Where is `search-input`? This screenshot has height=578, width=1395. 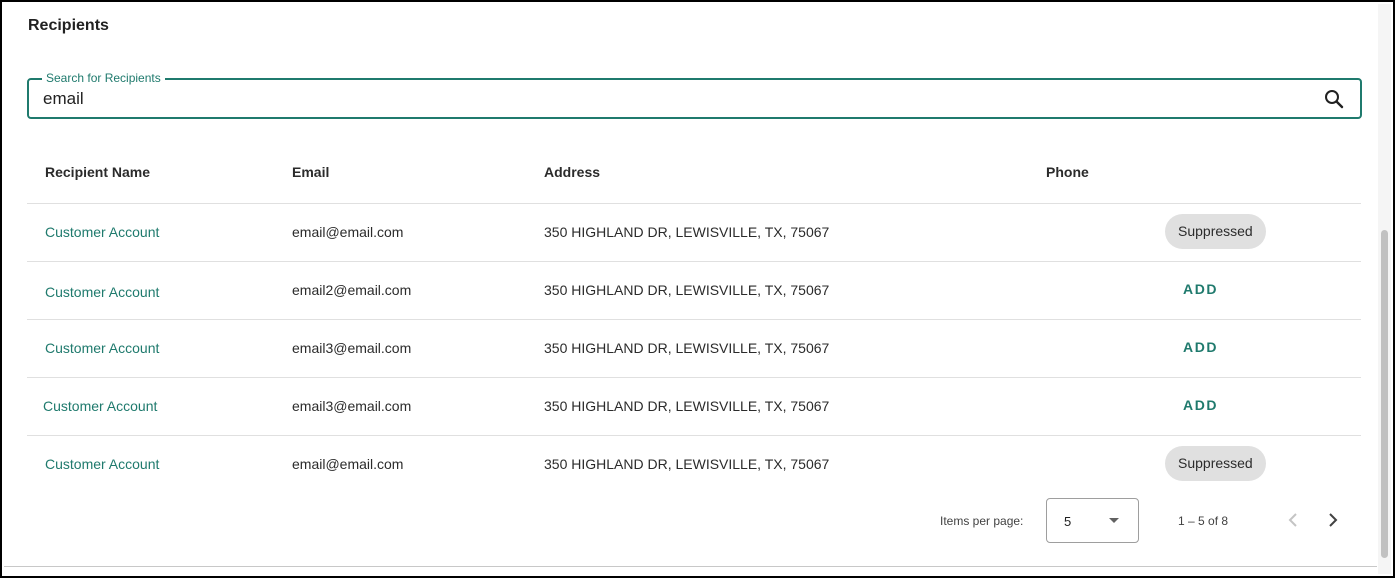 search-input is located at coordinates (663, 99).